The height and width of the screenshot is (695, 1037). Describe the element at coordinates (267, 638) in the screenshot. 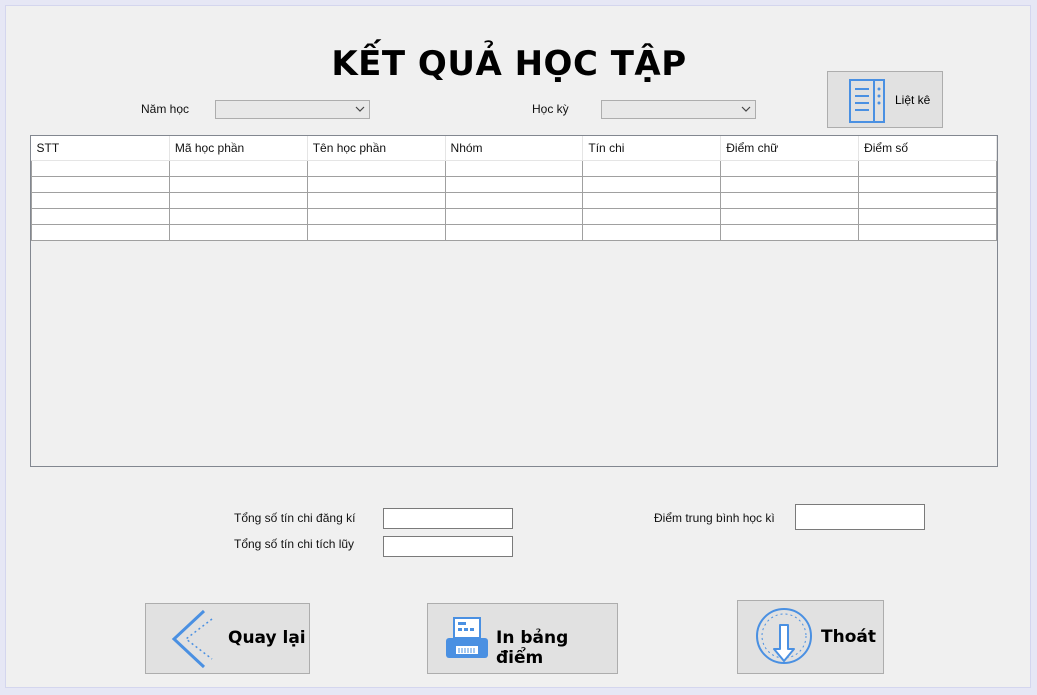

I see `back-button-label: Quay lại` at that location.